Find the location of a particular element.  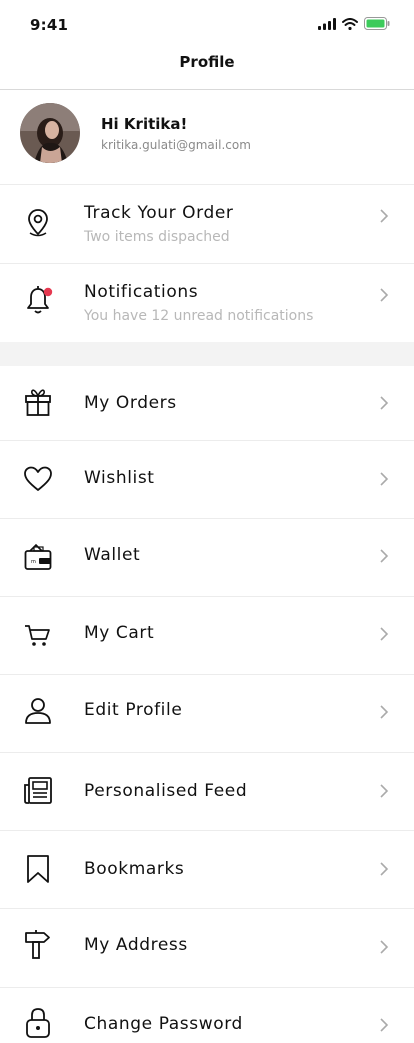

bookmark-icon is located at coordinates (38, 869).